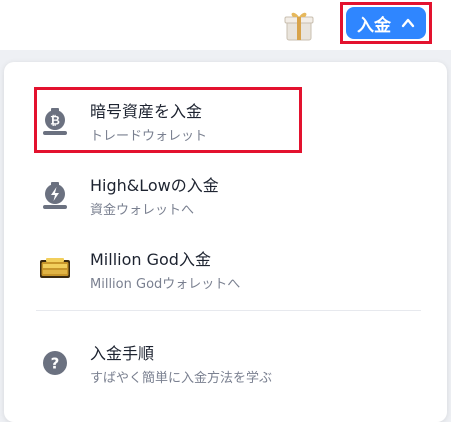 The height and width of the screenshot is (422, 451). Describe the element at coordinates (165, 284) in the screenshot. I see `menu-item-subtitle: Million Godウォレットへ` at that location.